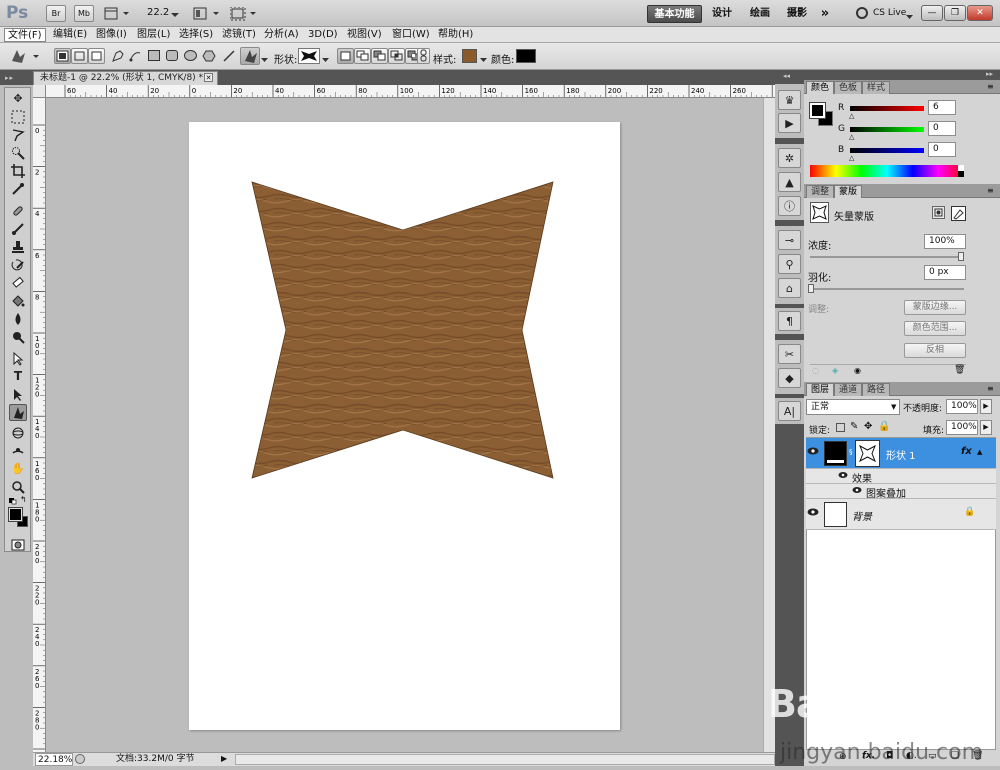 The image size is (1000, 770). What do you see at coordinates (945, 241) in the screenshot?
I see `density-input: 100%` at bounding box center [945, 241].